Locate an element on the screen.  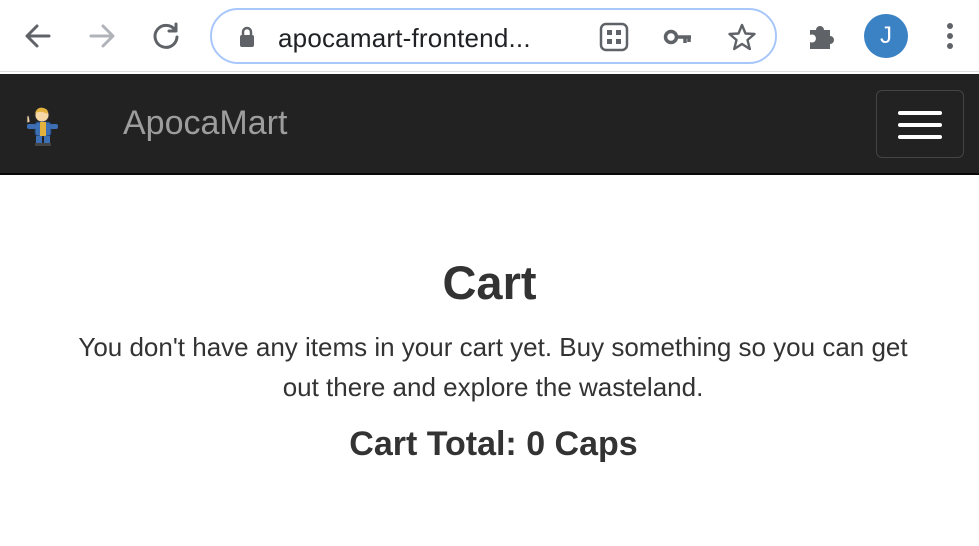
arrow-left-icon is located at coordinates (38, 36).